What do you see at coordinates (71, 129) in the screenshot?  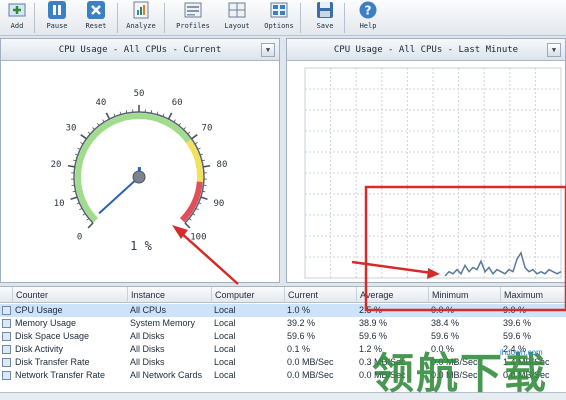 I see `gauge-tick-label: 30` at bounding box center [71, 129].